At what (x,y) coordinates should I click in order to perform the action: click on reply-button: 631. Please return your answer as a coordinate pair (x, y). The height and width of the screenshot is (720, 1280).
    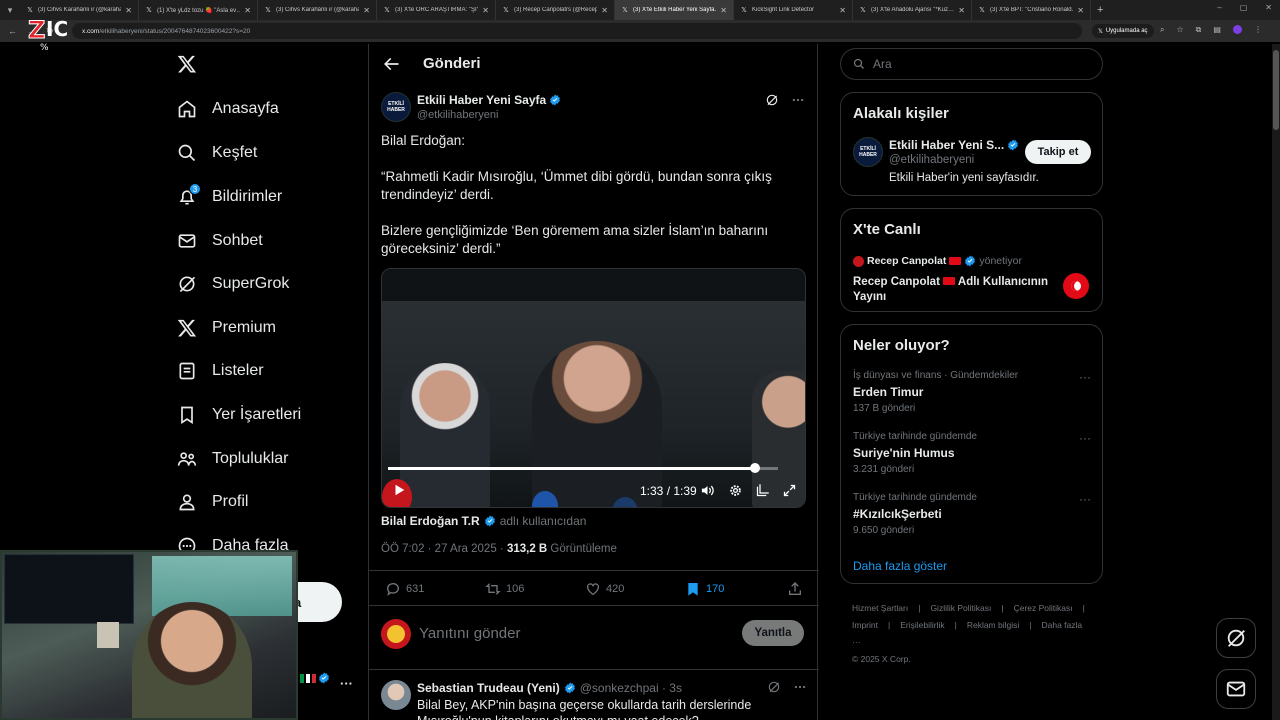
    Looking at the image, I should click on (404, 589).